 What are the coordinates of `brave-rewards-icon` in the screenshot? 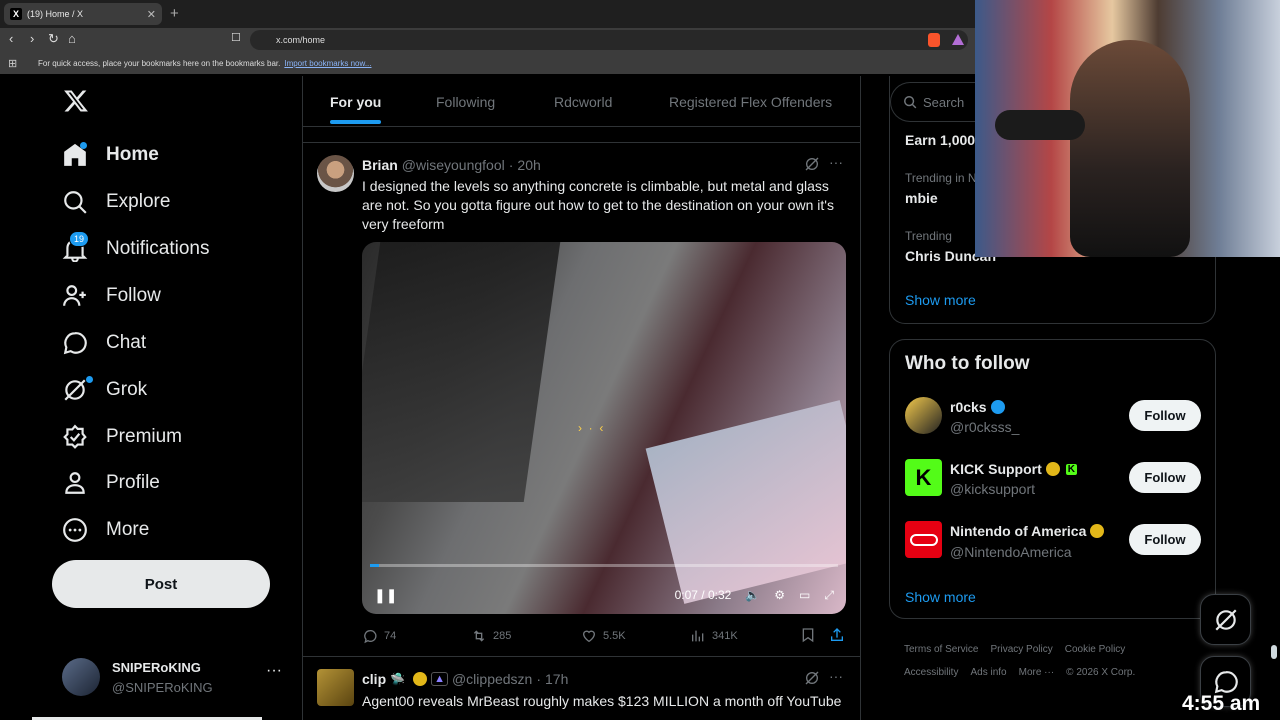 It's located at (958, 39).